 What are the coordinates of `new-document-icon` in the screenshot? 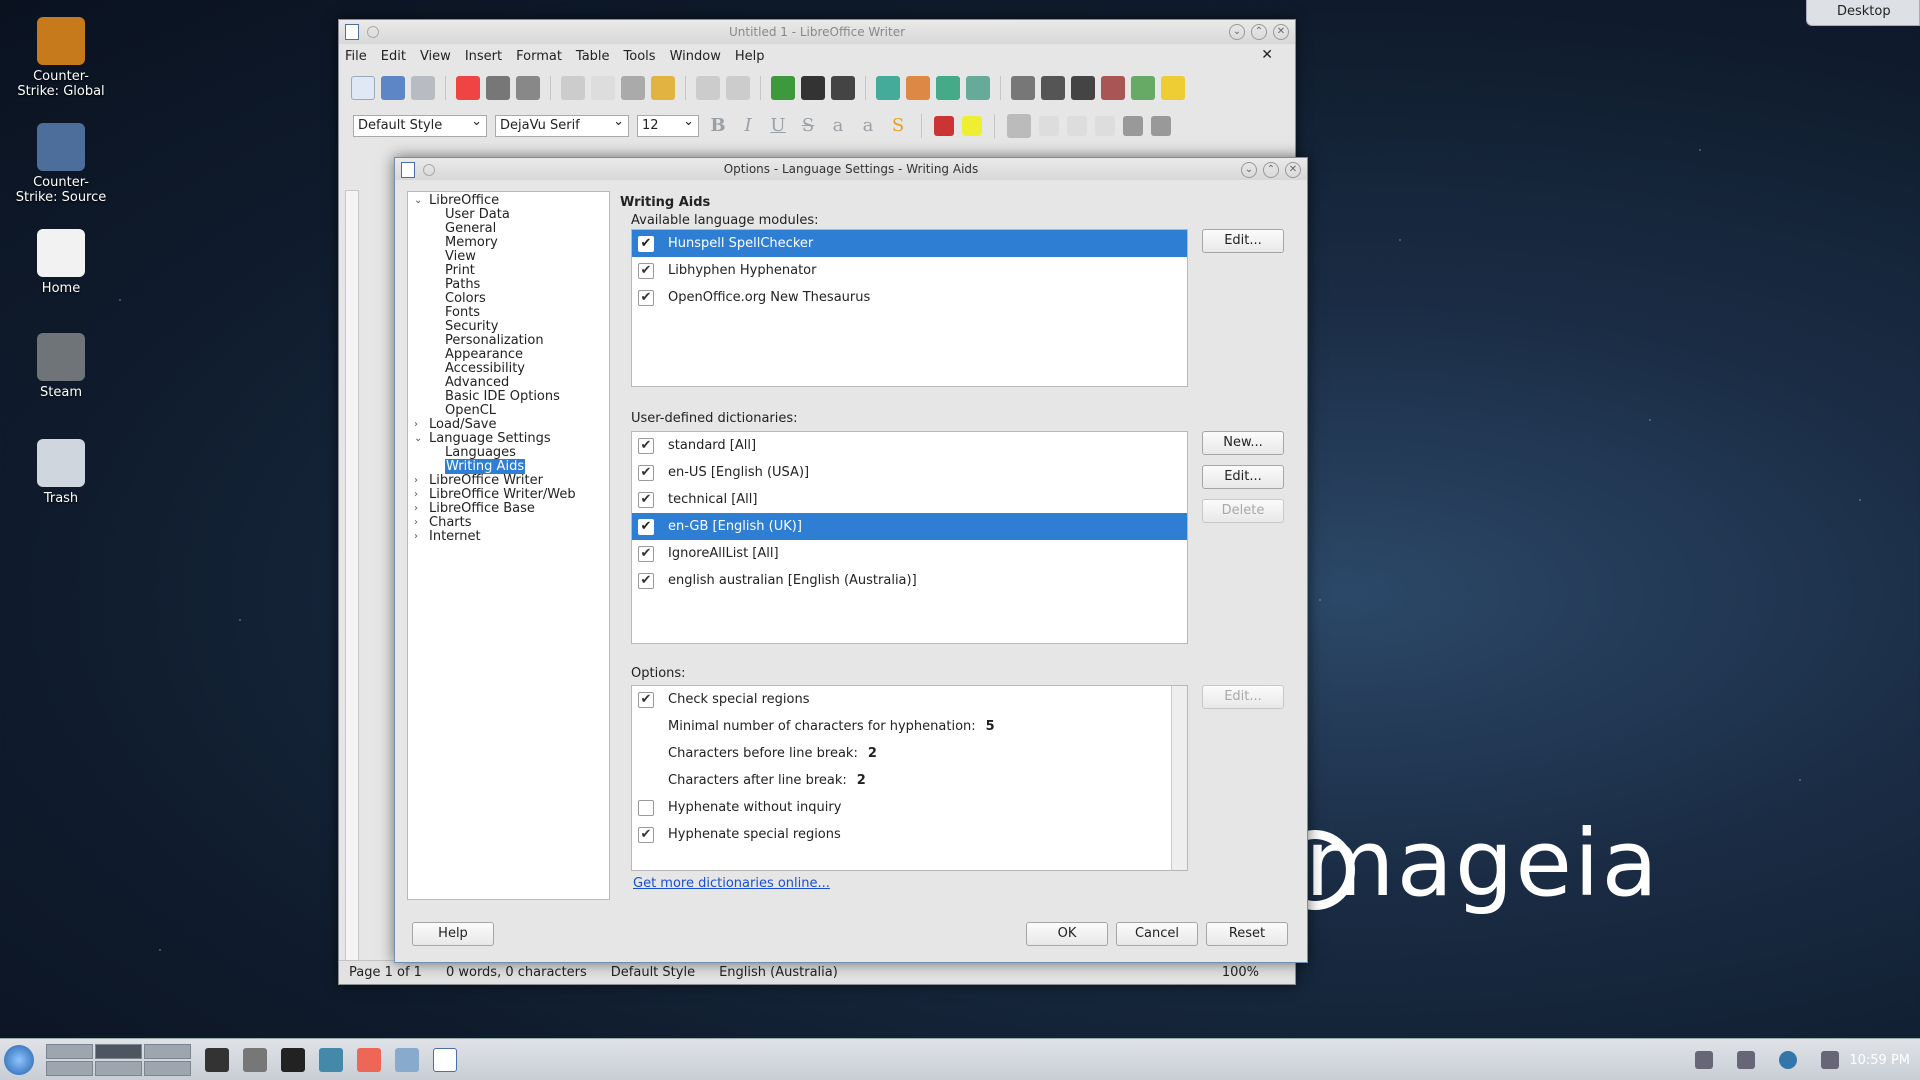 It's located at (363, 88).